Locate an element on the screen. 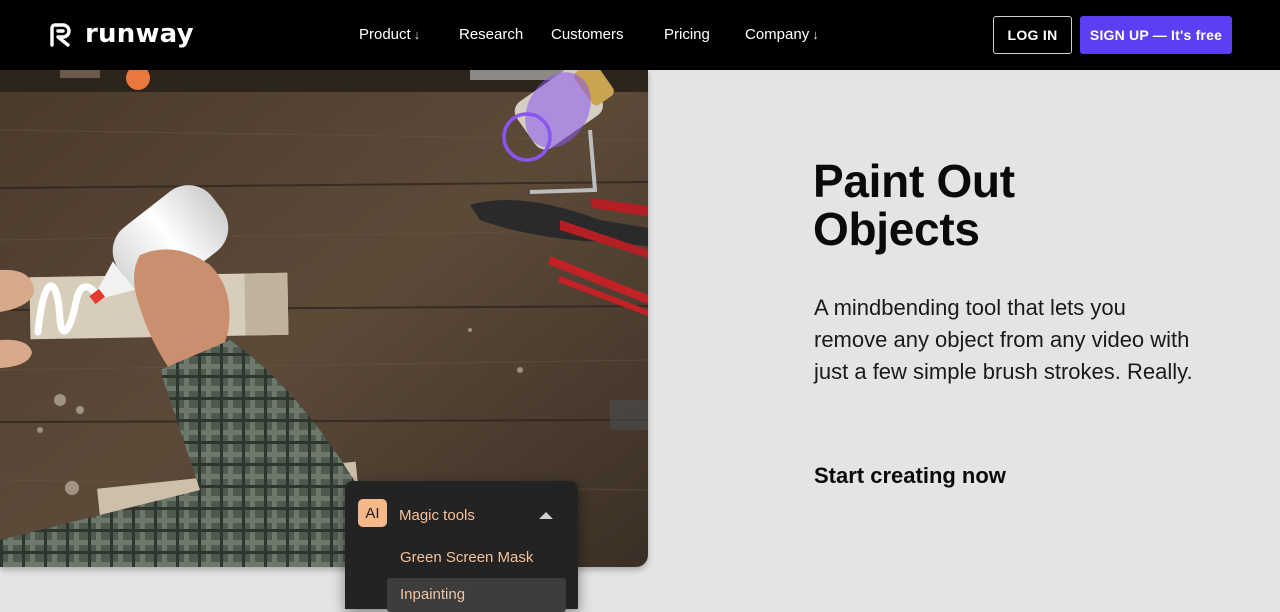 The image size is (1280, 612). nav-company: Company ↓ is located at coordinates (782, 35).